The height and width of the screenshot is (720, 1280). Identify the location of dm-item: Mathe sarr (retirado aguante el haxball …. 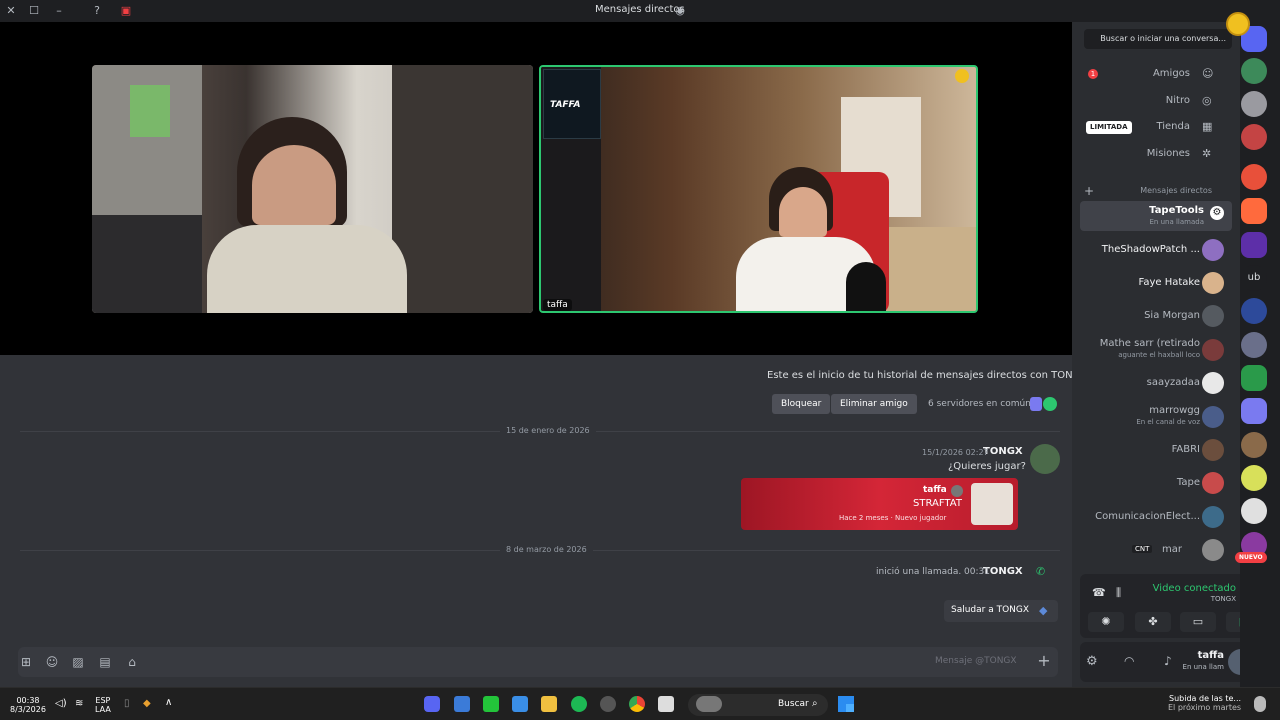
(1156, 350).